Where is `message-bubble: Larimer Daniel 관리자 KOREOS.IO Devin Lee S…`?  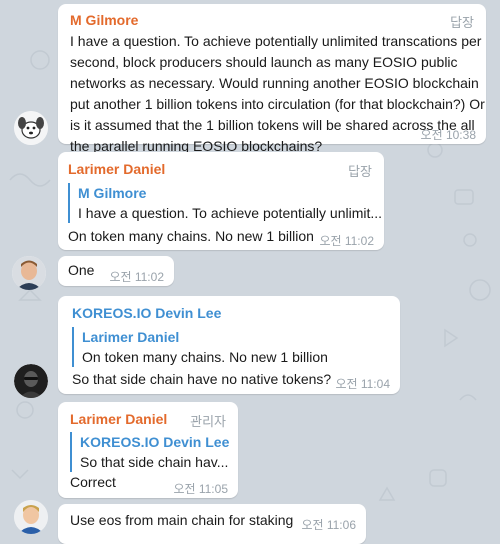 message-bubble: Larimer Daniel 관리자 KOREOS.IO Devin Lee S… is located at coordinates (148, 450).